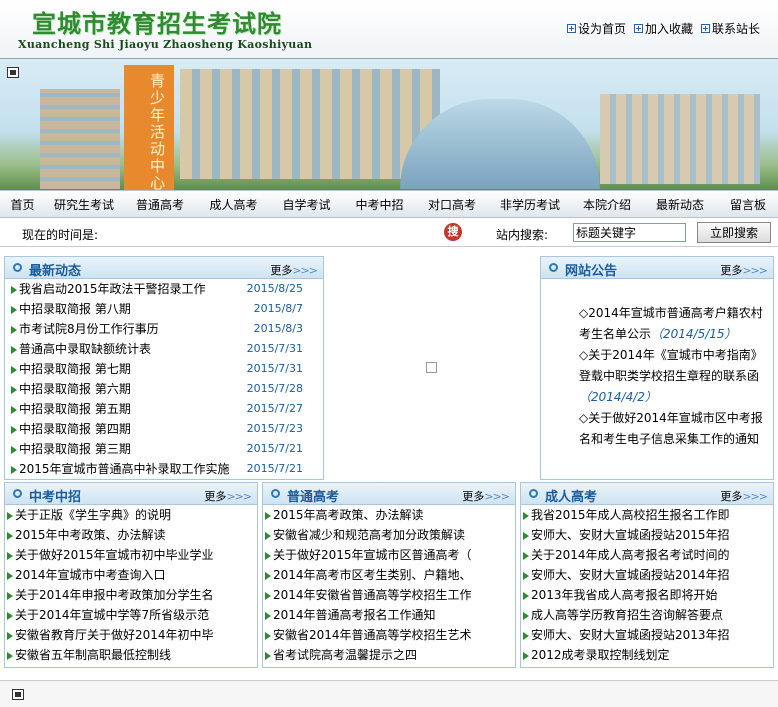  What do you see at coordinates (372, 575) in the screenshot?
I see `news-title: 2014年高考市区考生类别、户籍地、` at bounding box center [372, 575].